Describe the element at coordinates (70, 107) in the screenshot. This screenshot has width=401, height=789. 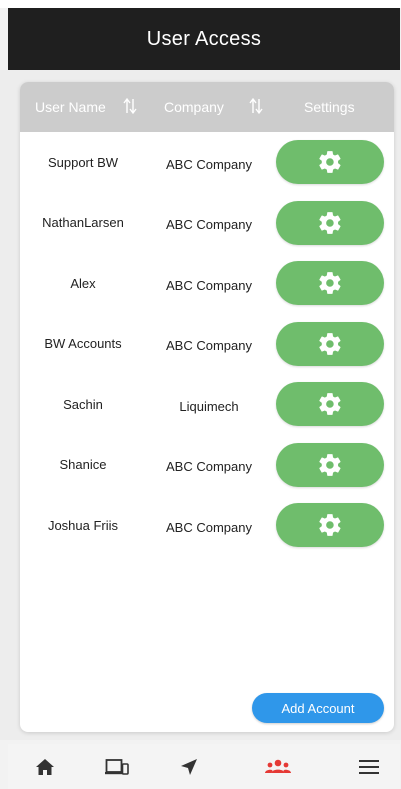
I see `column-header-user-name: User Name` at that location.